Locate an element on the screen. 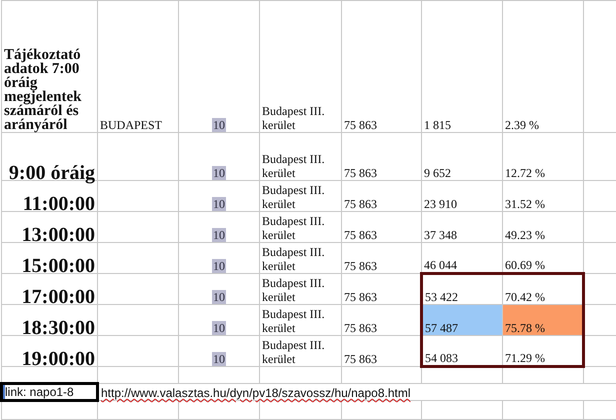 The image size is (616, 420). table-cell: 1 815 is located at coordinates (462, 66).